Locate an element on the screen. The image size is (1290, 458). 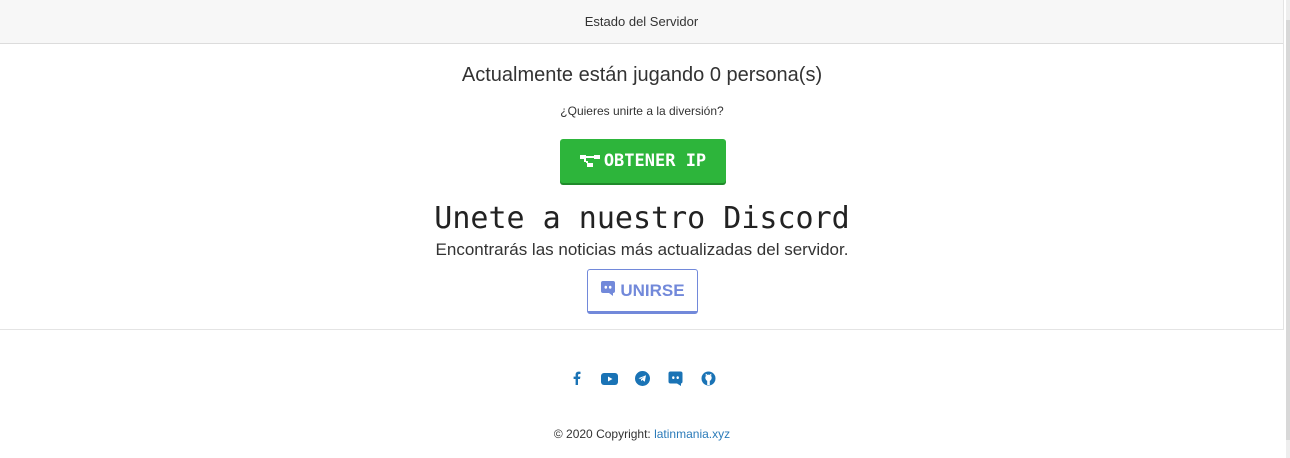
card-header-title: Estado del Servidor is located at coordinates (641, 21).